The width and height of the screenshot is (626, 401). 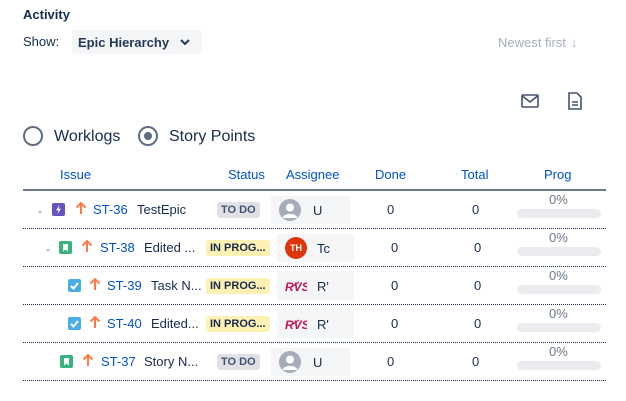 I want to click on activity-title: Activity, so click(x=46, y=14).